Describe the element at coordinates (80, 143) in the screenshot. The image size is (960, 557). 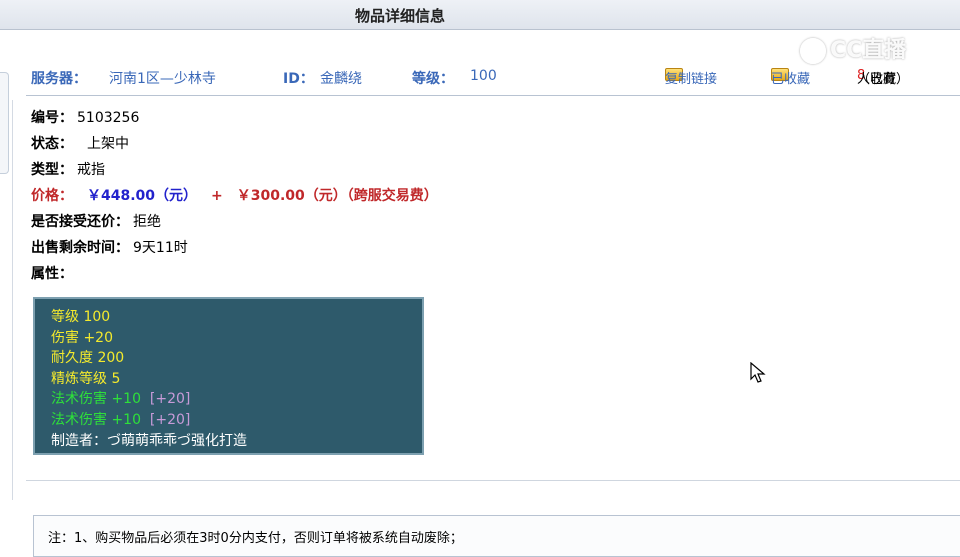
I see `detail-status: 状态： 上架中` at that location.